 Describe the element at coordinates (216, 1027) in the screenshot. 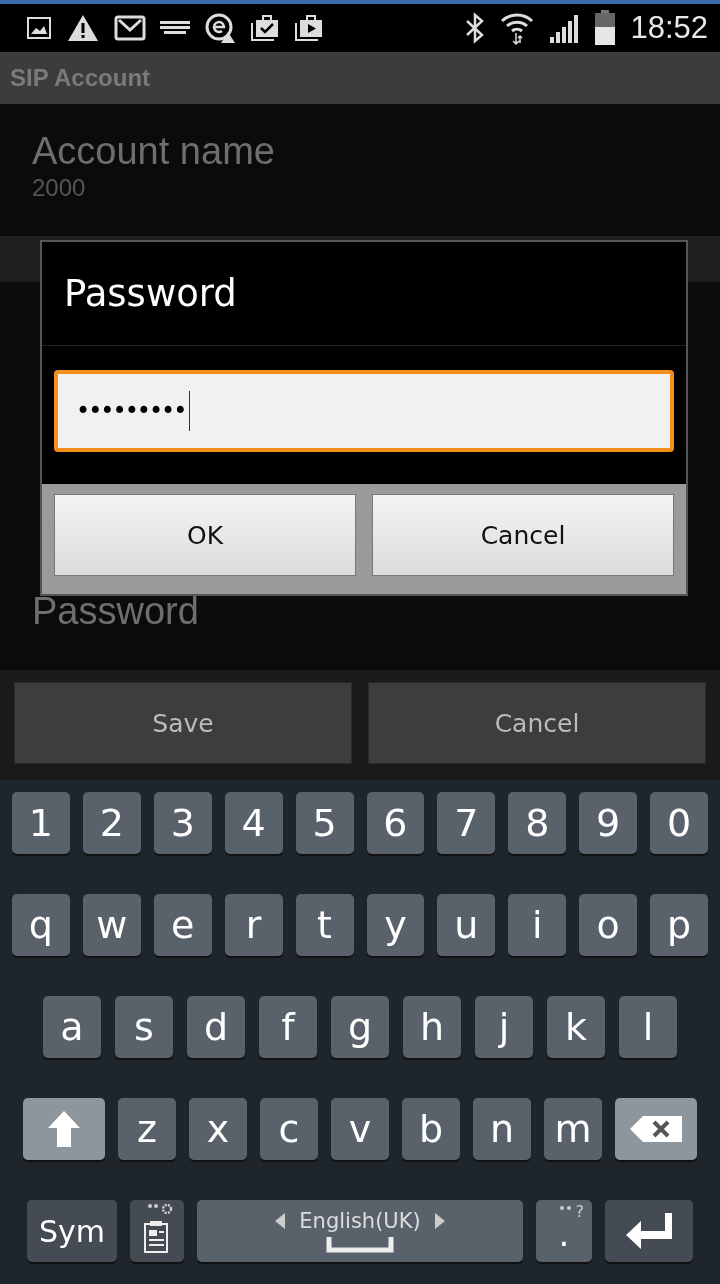

I see `key: d` at that location.